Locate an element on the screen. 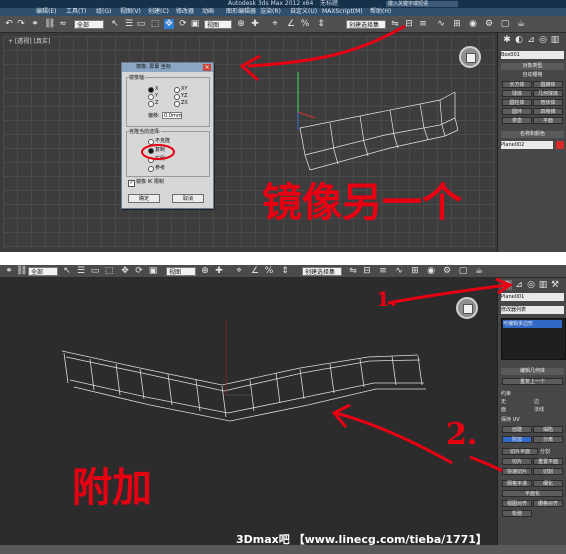 Image resolution: width=566 pixels, height=554 pixels. handwritten-step-1: 1. is located at coordinates (386, 299).